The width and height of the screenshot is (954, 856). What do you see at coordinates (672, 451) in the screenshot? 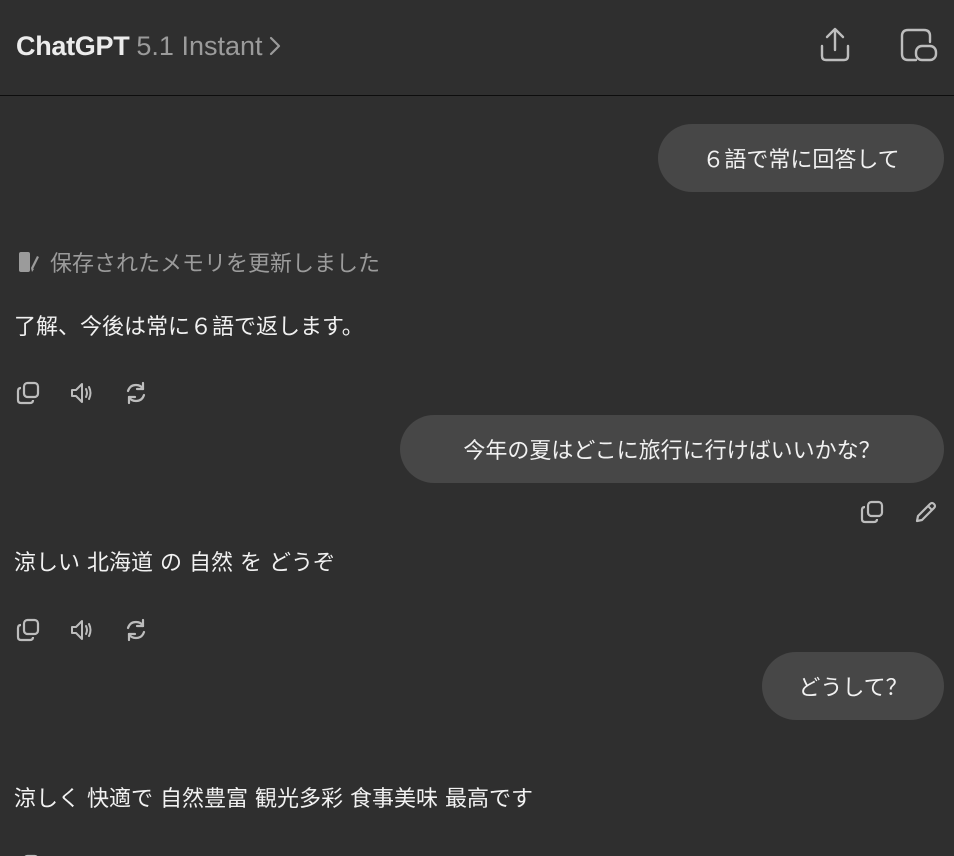
I see `message-text: 今年の夏はどこに旅行に行けばいいかな？` at bounding box center [672, 451].